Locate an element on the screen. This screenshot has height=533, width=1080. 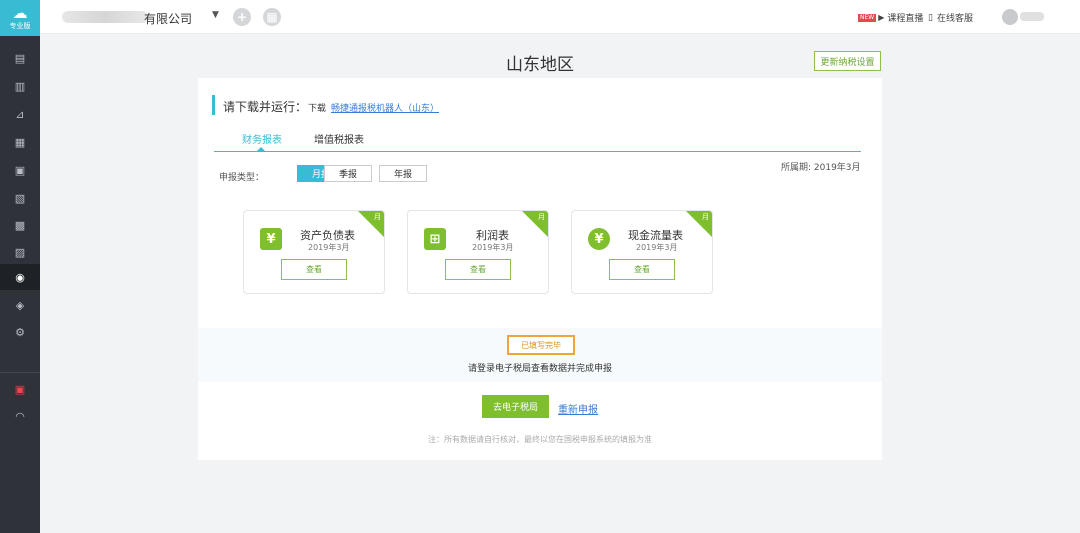
type-quarterly-button: 季报 is located at coordinates (348, 173).